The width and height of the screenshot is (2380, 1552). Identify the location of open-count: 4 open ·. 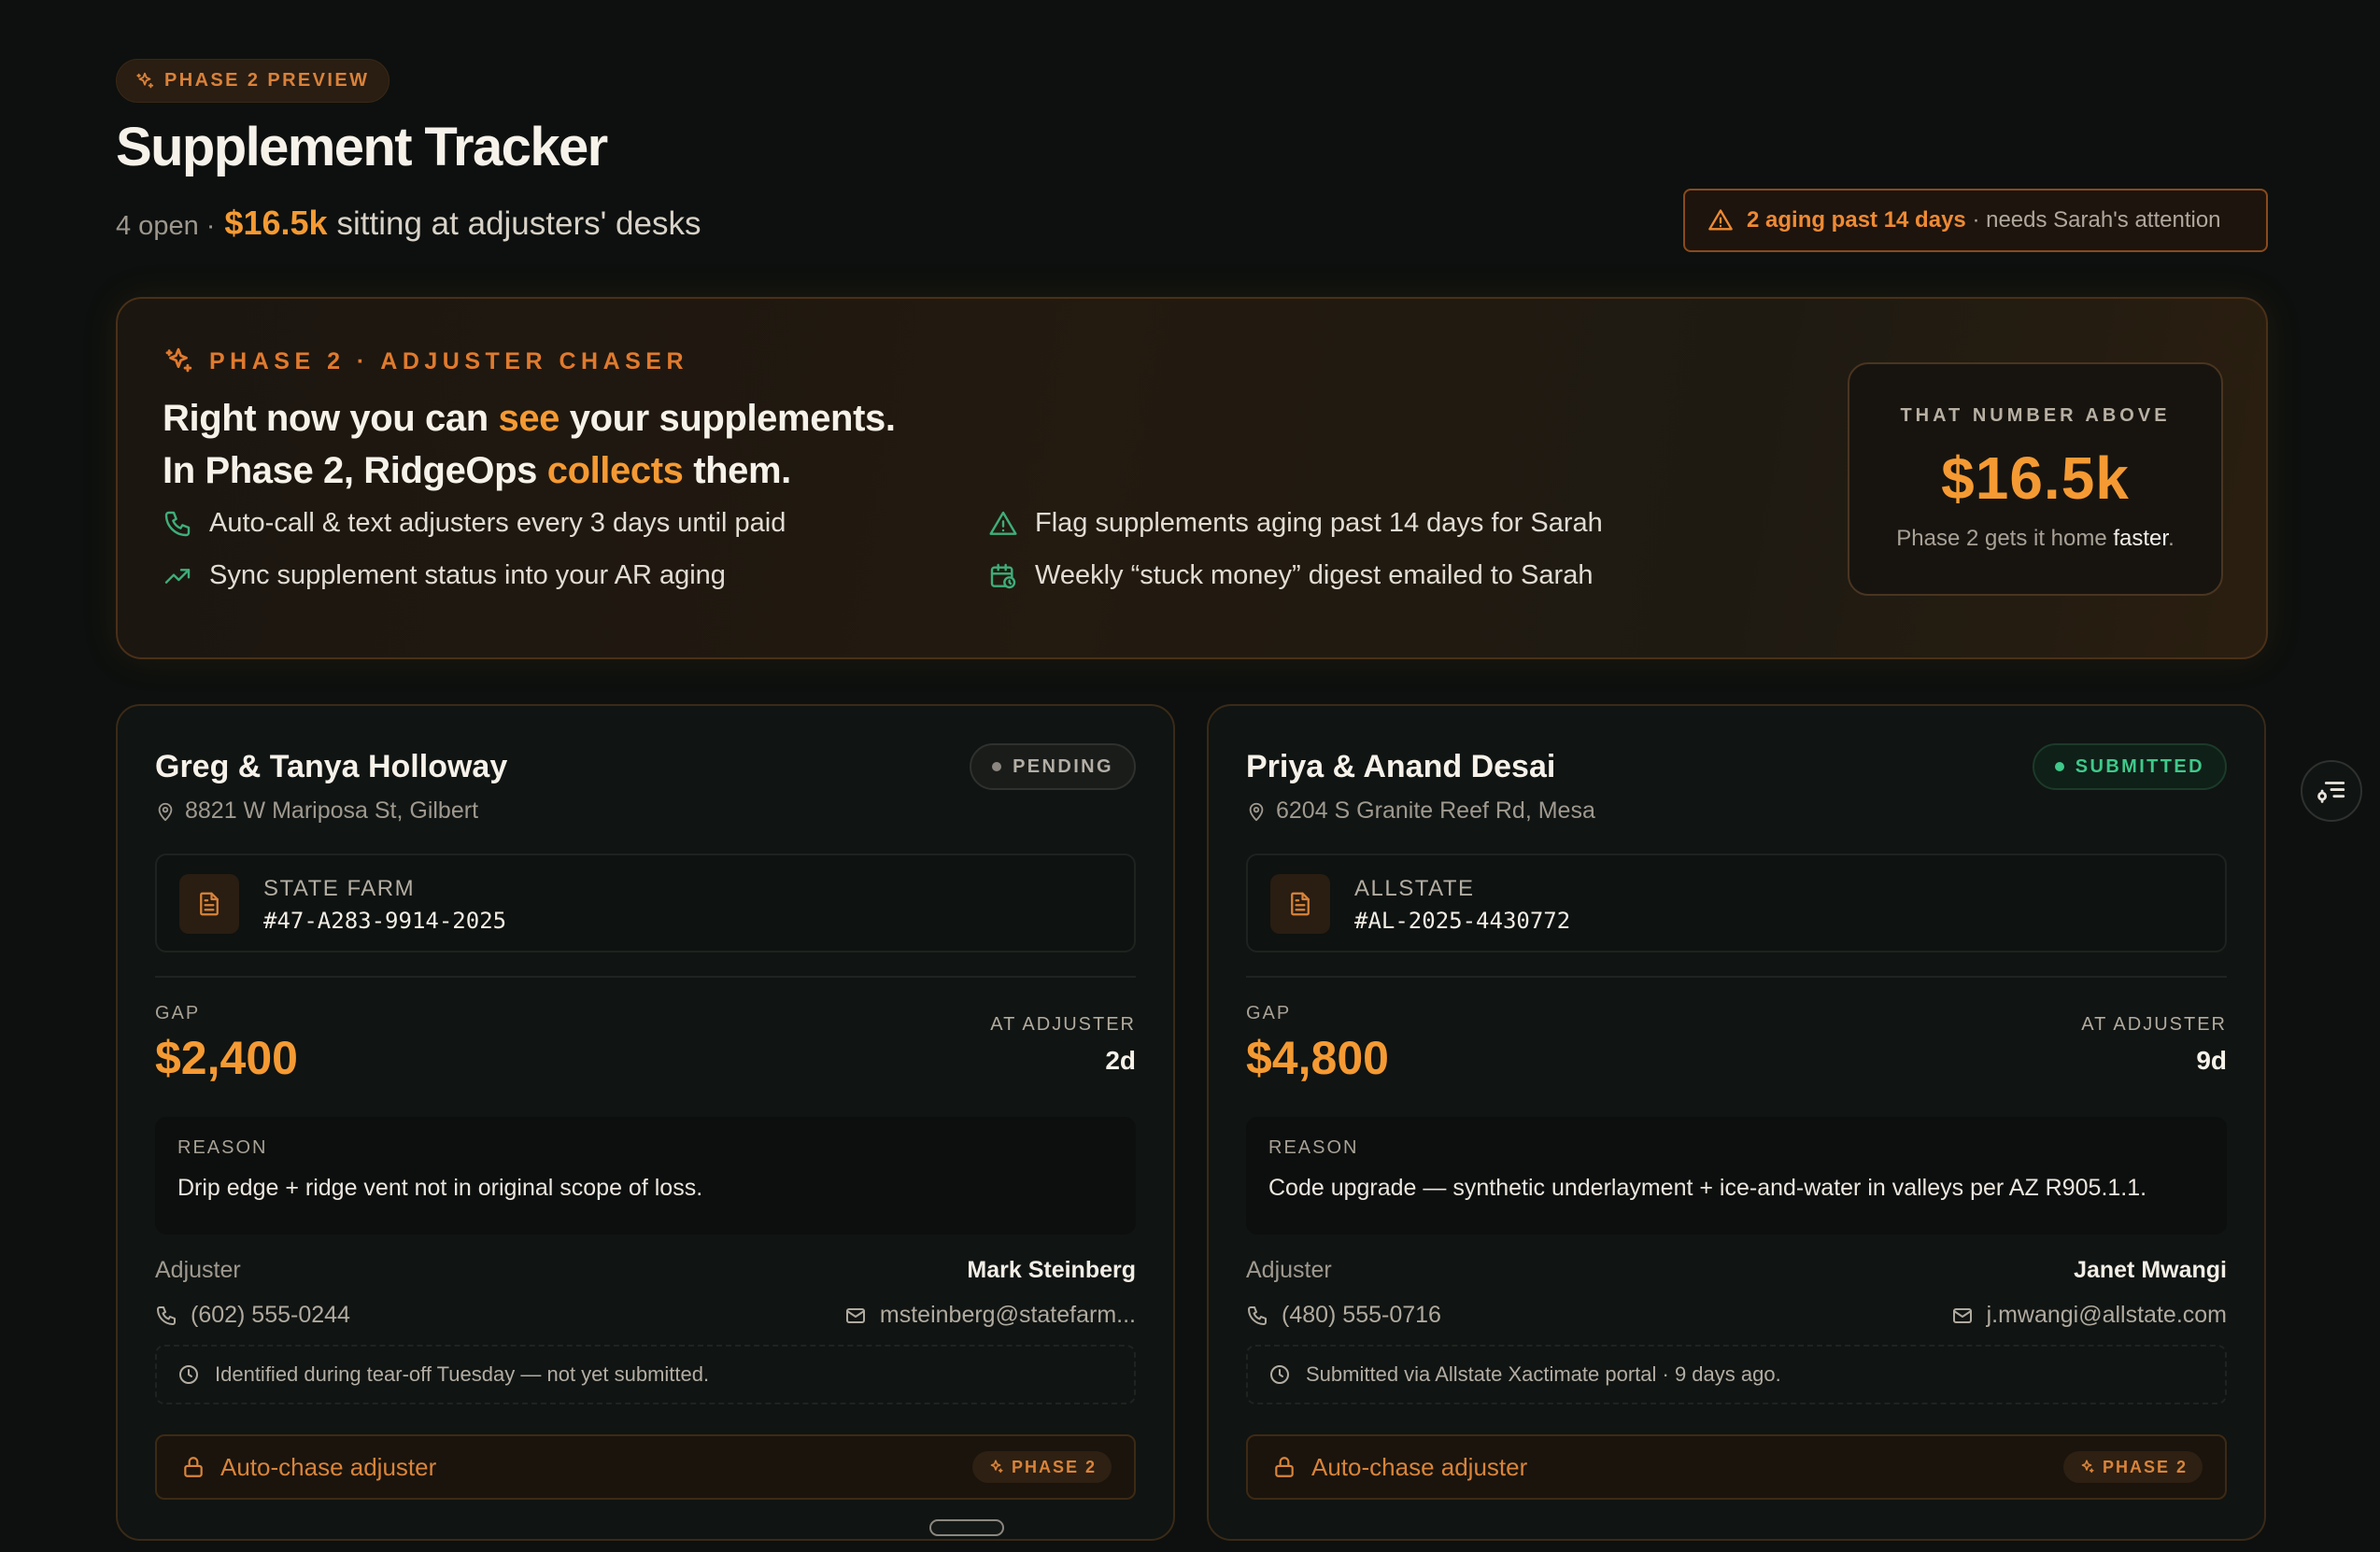
(166, 226).